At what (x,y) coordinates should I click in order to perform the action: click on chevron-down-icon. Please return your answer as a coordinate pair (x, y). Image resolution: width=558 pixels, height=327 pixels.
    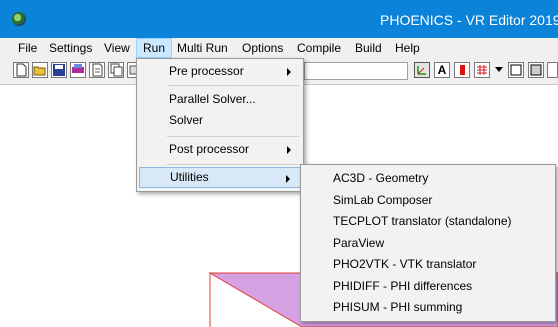
    Looking at the image, I should click on (500, 70).